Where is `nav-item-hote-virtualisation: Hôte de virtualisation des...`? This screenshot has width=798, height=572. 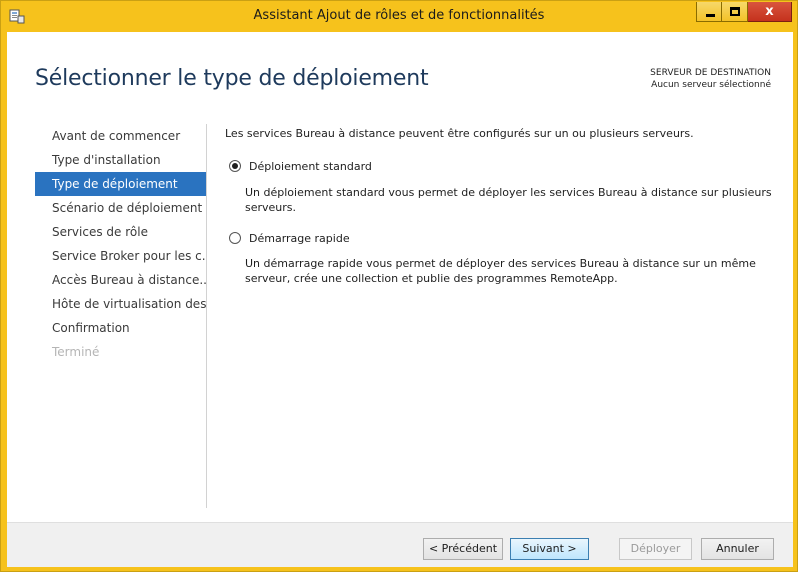
nav-item-hote-virtualisation: Hôte de virtualisation des... is located at coordinates (121, 304).